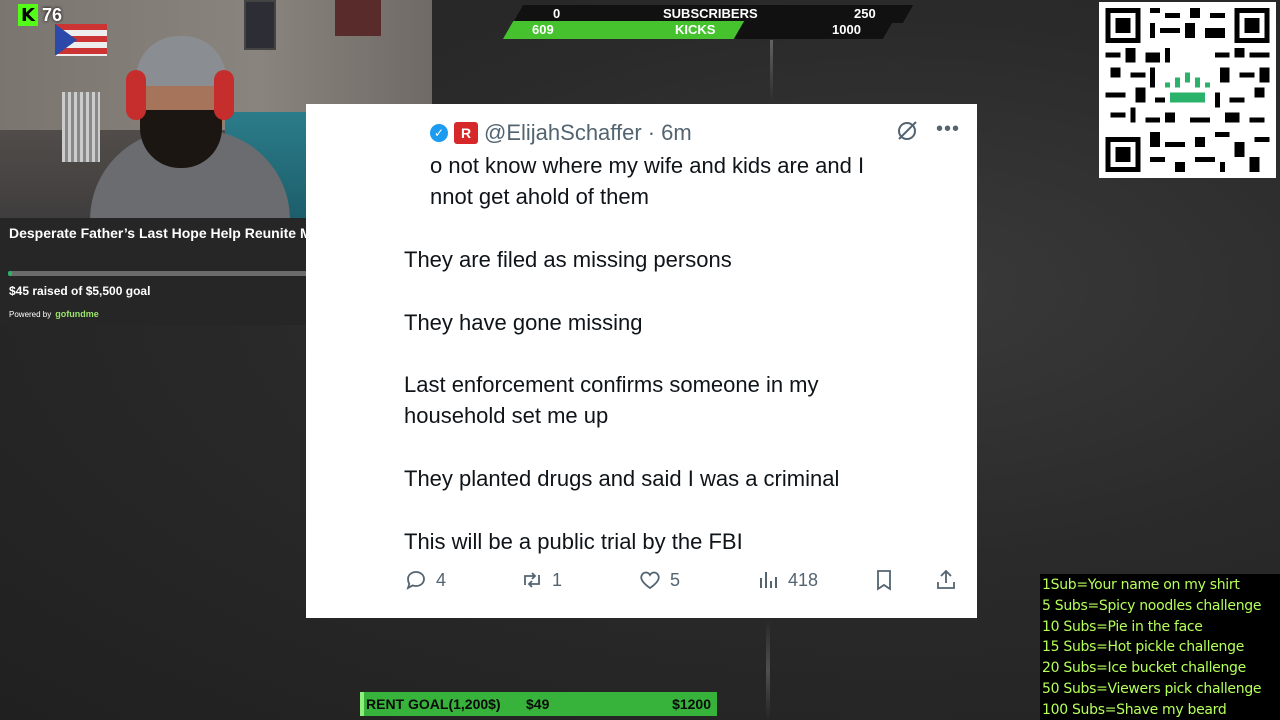  I want to click on views-button: 418, so click(787, 580).